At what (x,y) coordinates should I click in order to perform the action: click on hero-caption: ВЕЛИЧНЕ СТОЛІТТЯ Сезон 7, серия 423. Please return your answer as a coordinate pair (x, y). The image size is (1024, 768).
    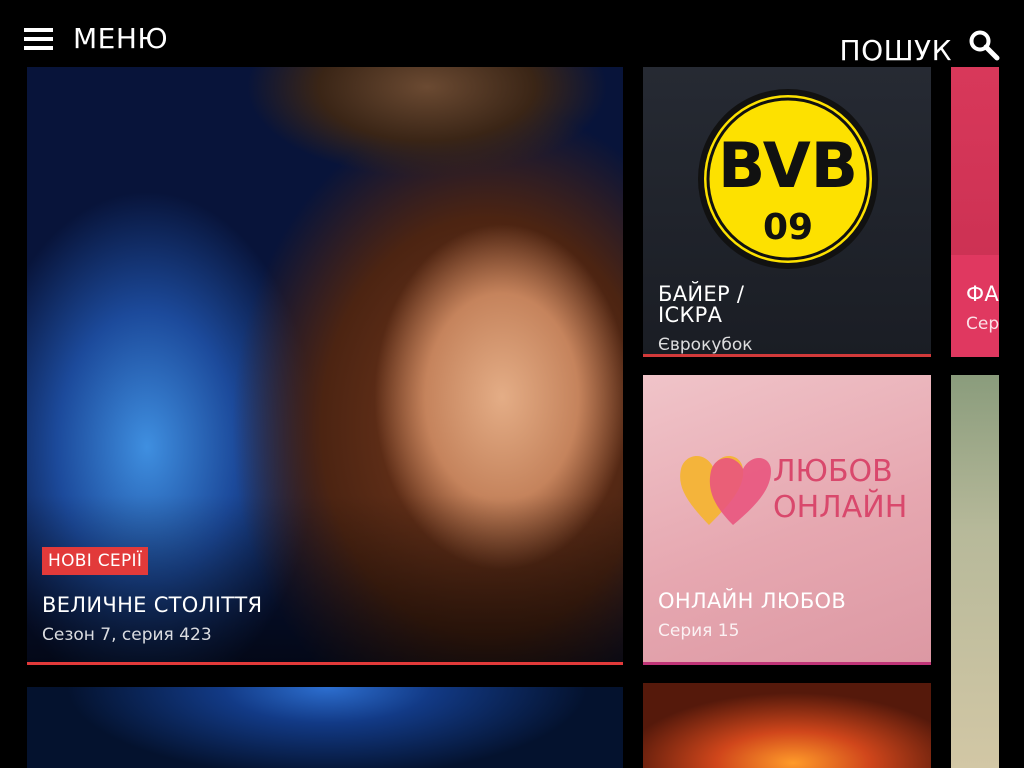
    Looking at the image, I should click on (152, 619).